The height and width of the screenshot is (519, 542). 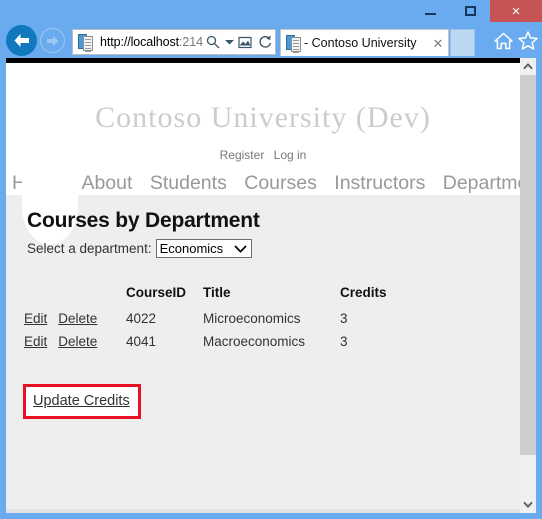 I want to click on search-icon, so click(x=213, y=42).